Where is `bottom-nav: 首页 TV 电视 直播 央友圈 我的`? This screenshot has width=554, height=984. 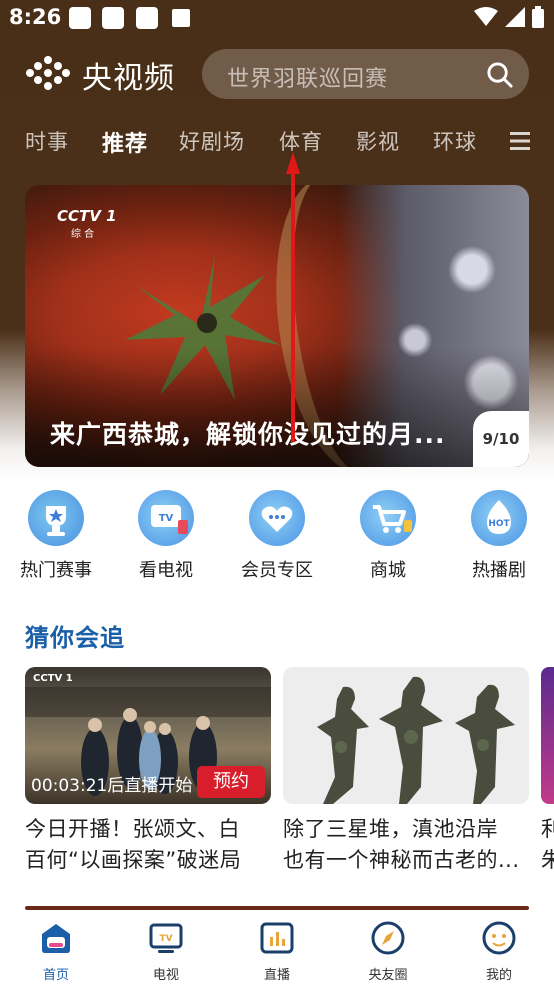 bottom-nav: 首页 TV 电视 直播 央友圈 我的 is located at coordinates (277, 947).